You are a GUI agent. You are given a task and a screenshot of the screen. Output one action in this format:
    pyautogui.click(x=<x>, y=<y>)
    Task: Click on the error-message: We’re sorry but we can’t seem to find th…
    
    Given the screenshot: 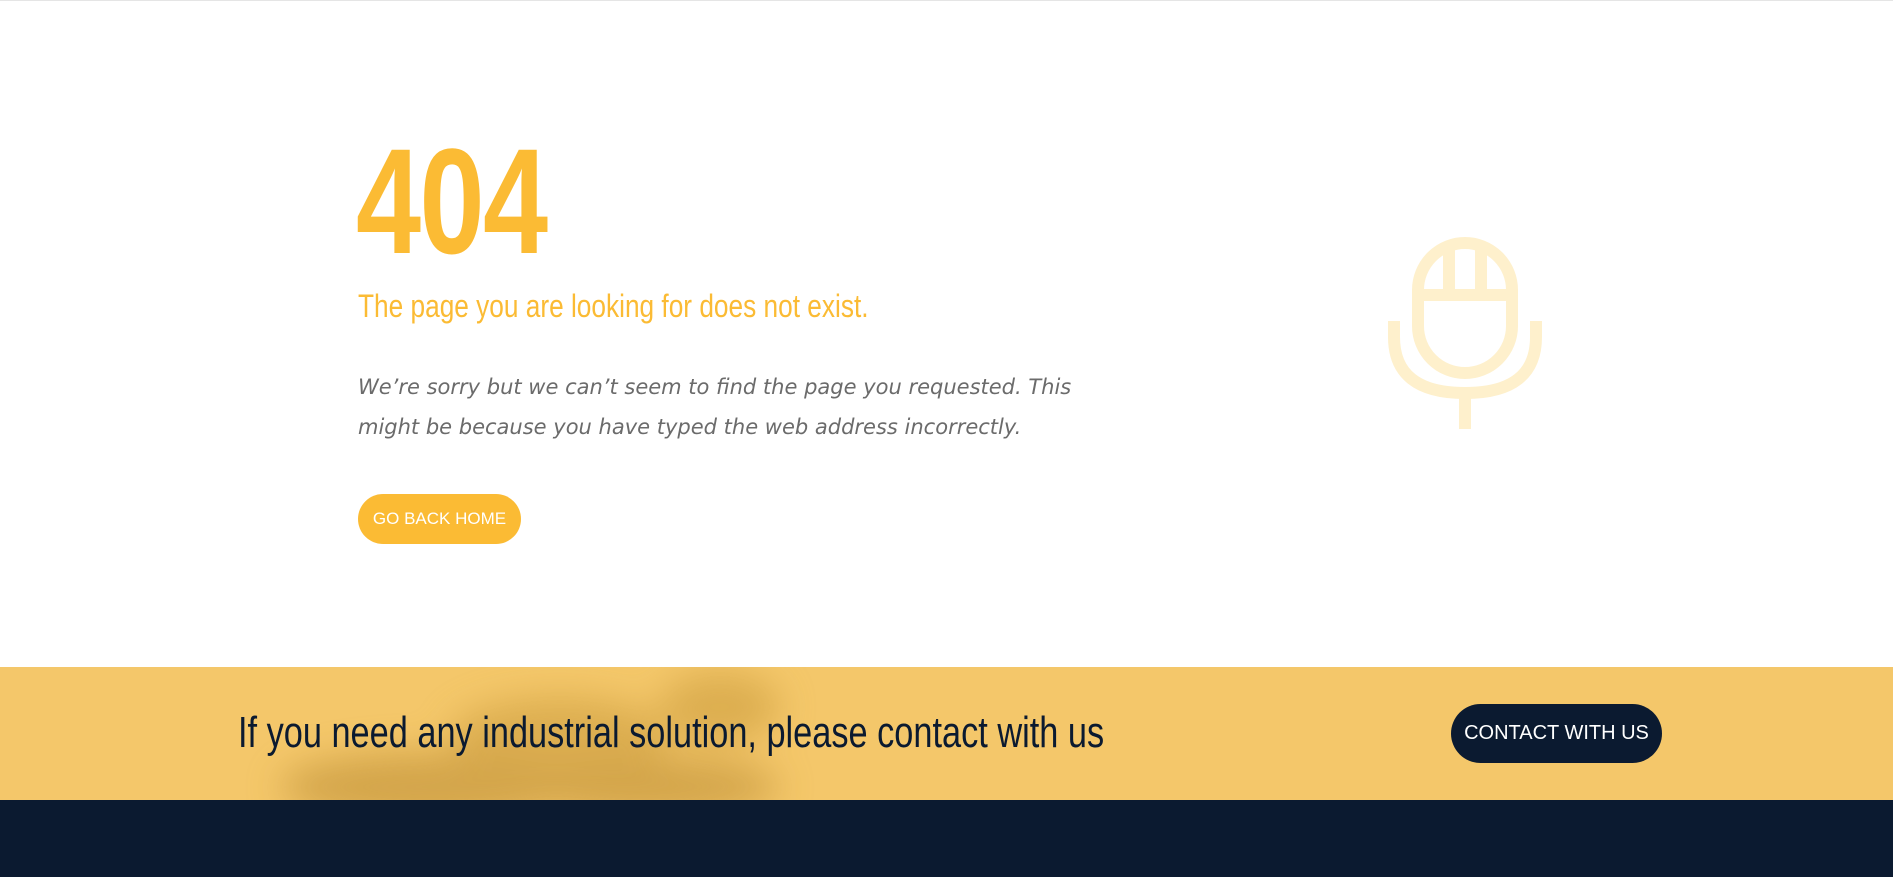 What is the action you would take?
    pyautogui.click(x=715, y=407)
    